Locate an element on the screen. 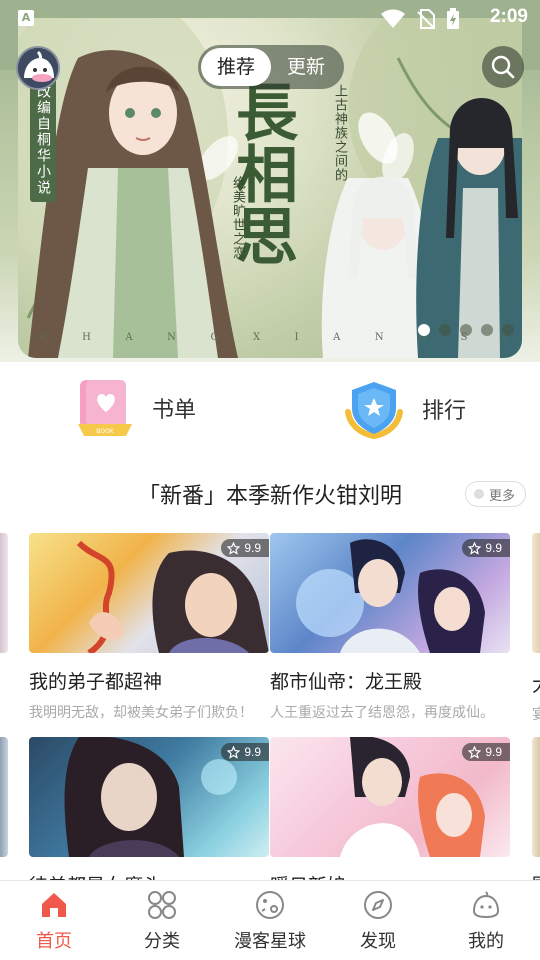 This screenshot has width=540, height=960. banner-pinyin-letter: H is located at coordinates (88, 337).